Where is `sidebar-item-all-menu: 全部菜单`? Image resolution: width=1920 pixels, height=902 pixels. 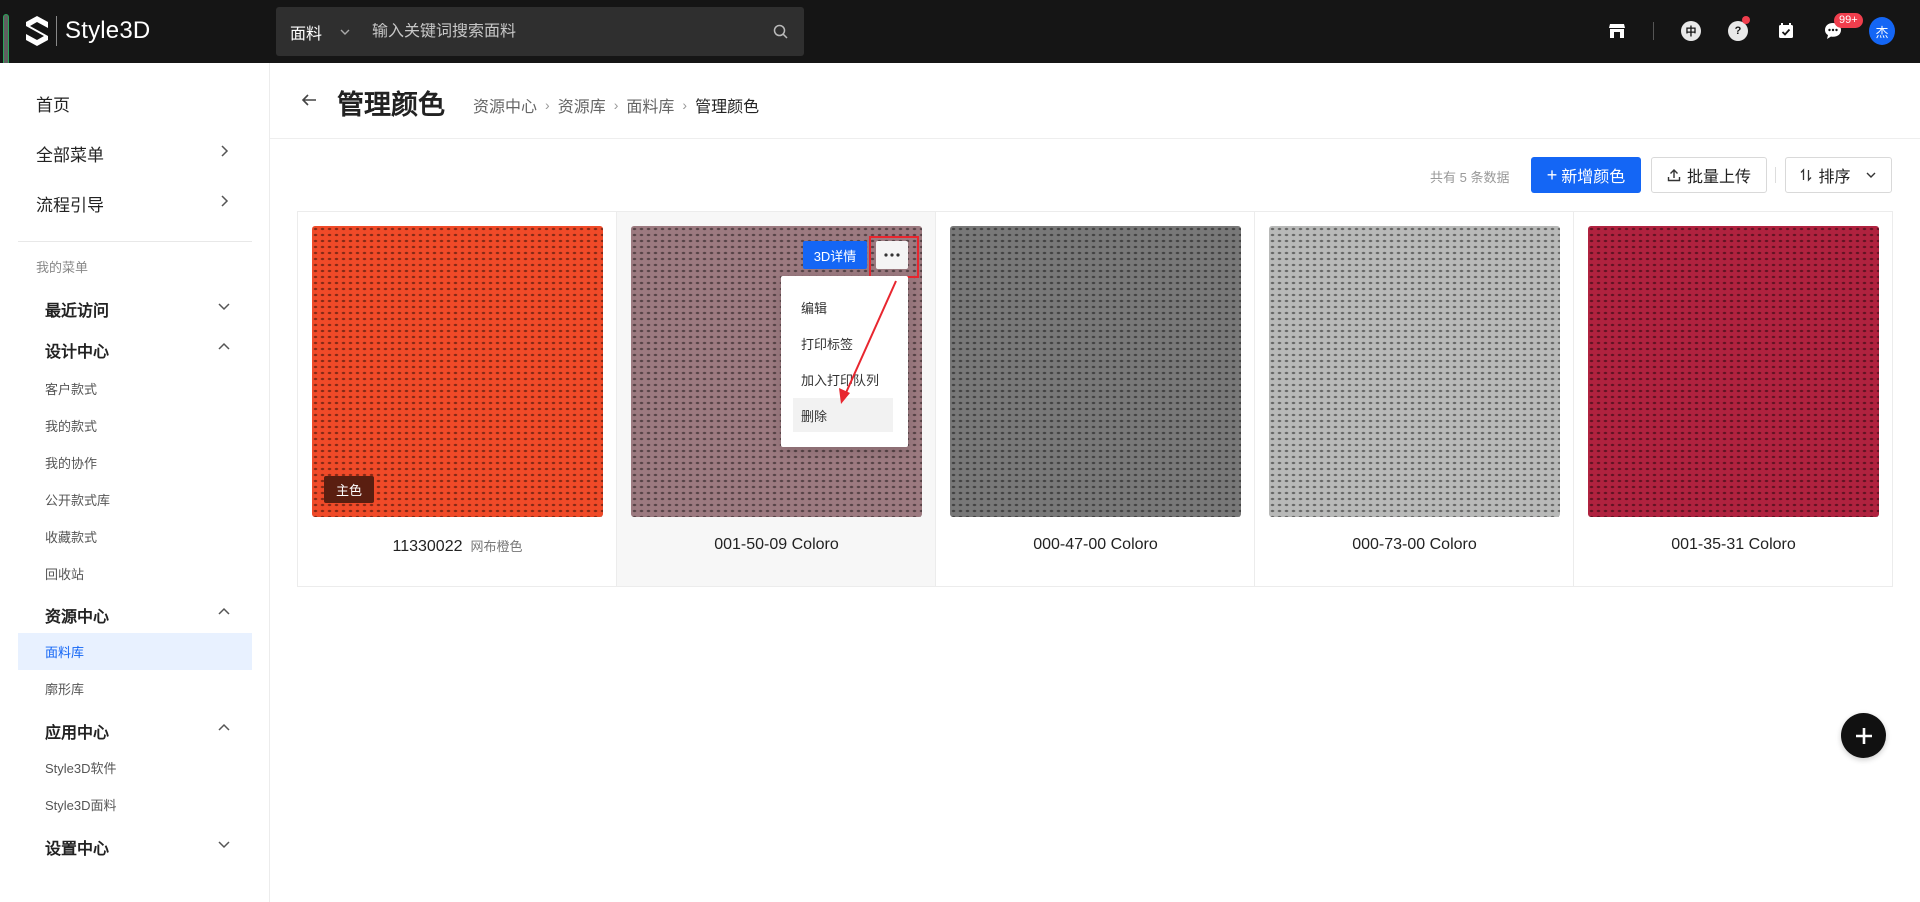
sidebar-item-all-menu: 全部菜单 is located at coordinates (70, 153).